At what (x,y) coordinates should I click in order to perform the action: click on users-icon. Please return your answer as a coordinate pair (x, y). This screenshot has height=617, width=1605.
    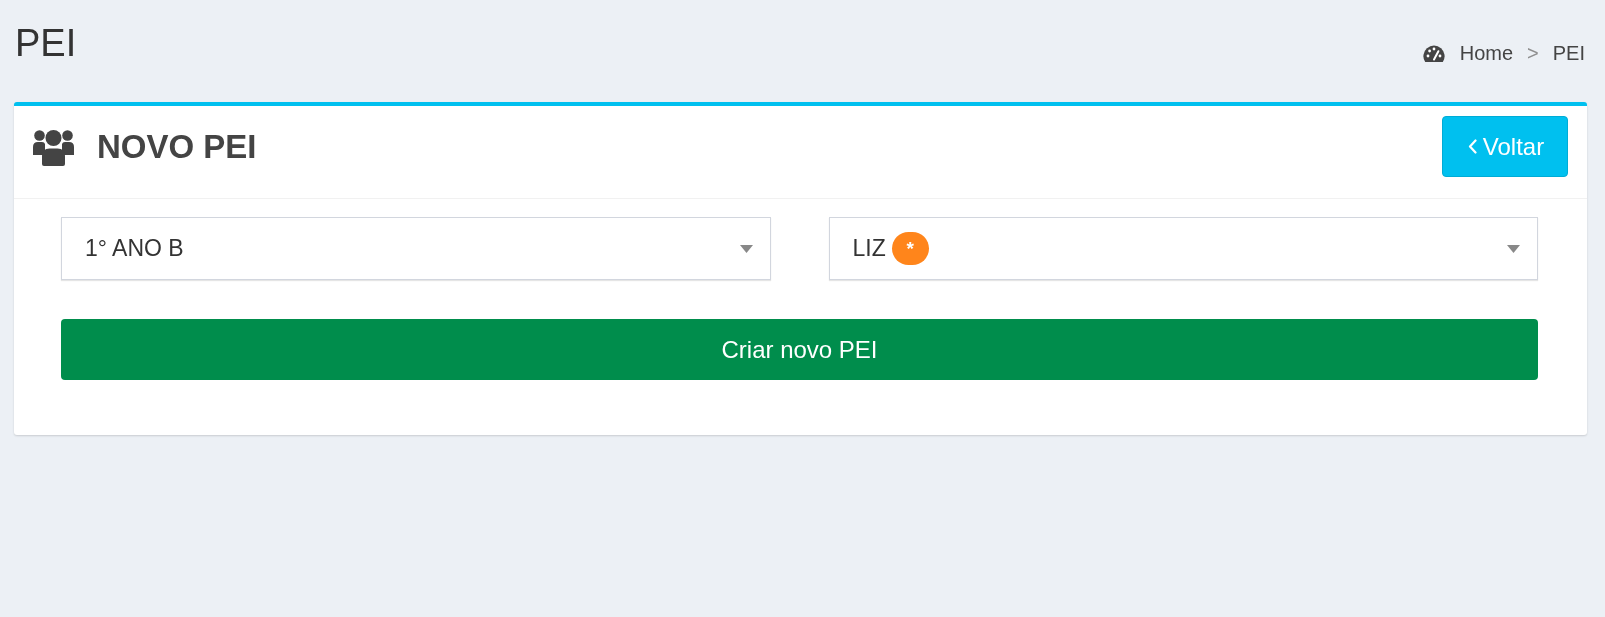
    Looking at the image, I should click on (53, 146).